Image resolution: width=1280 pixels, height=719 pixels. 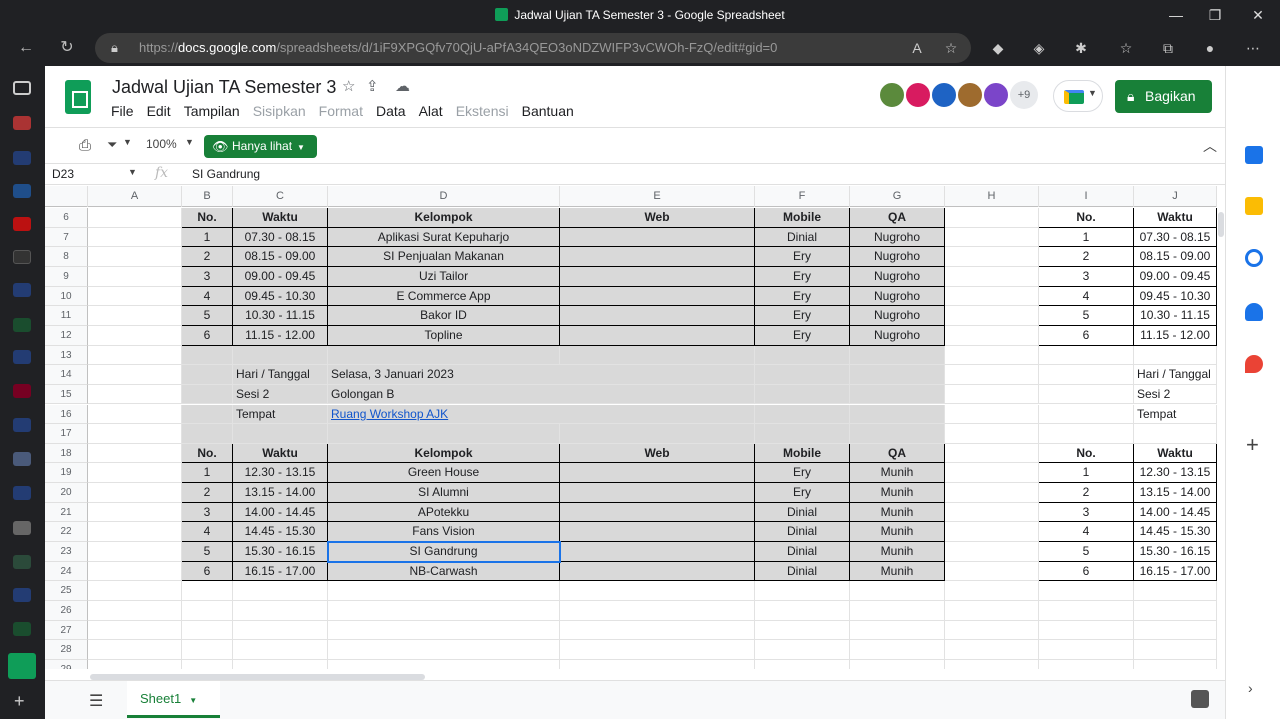 What do you see at coordinates (1210, 48) in the screenshot?
I see `browser-profile-icon: ●` at bounding box center [1210, 48].